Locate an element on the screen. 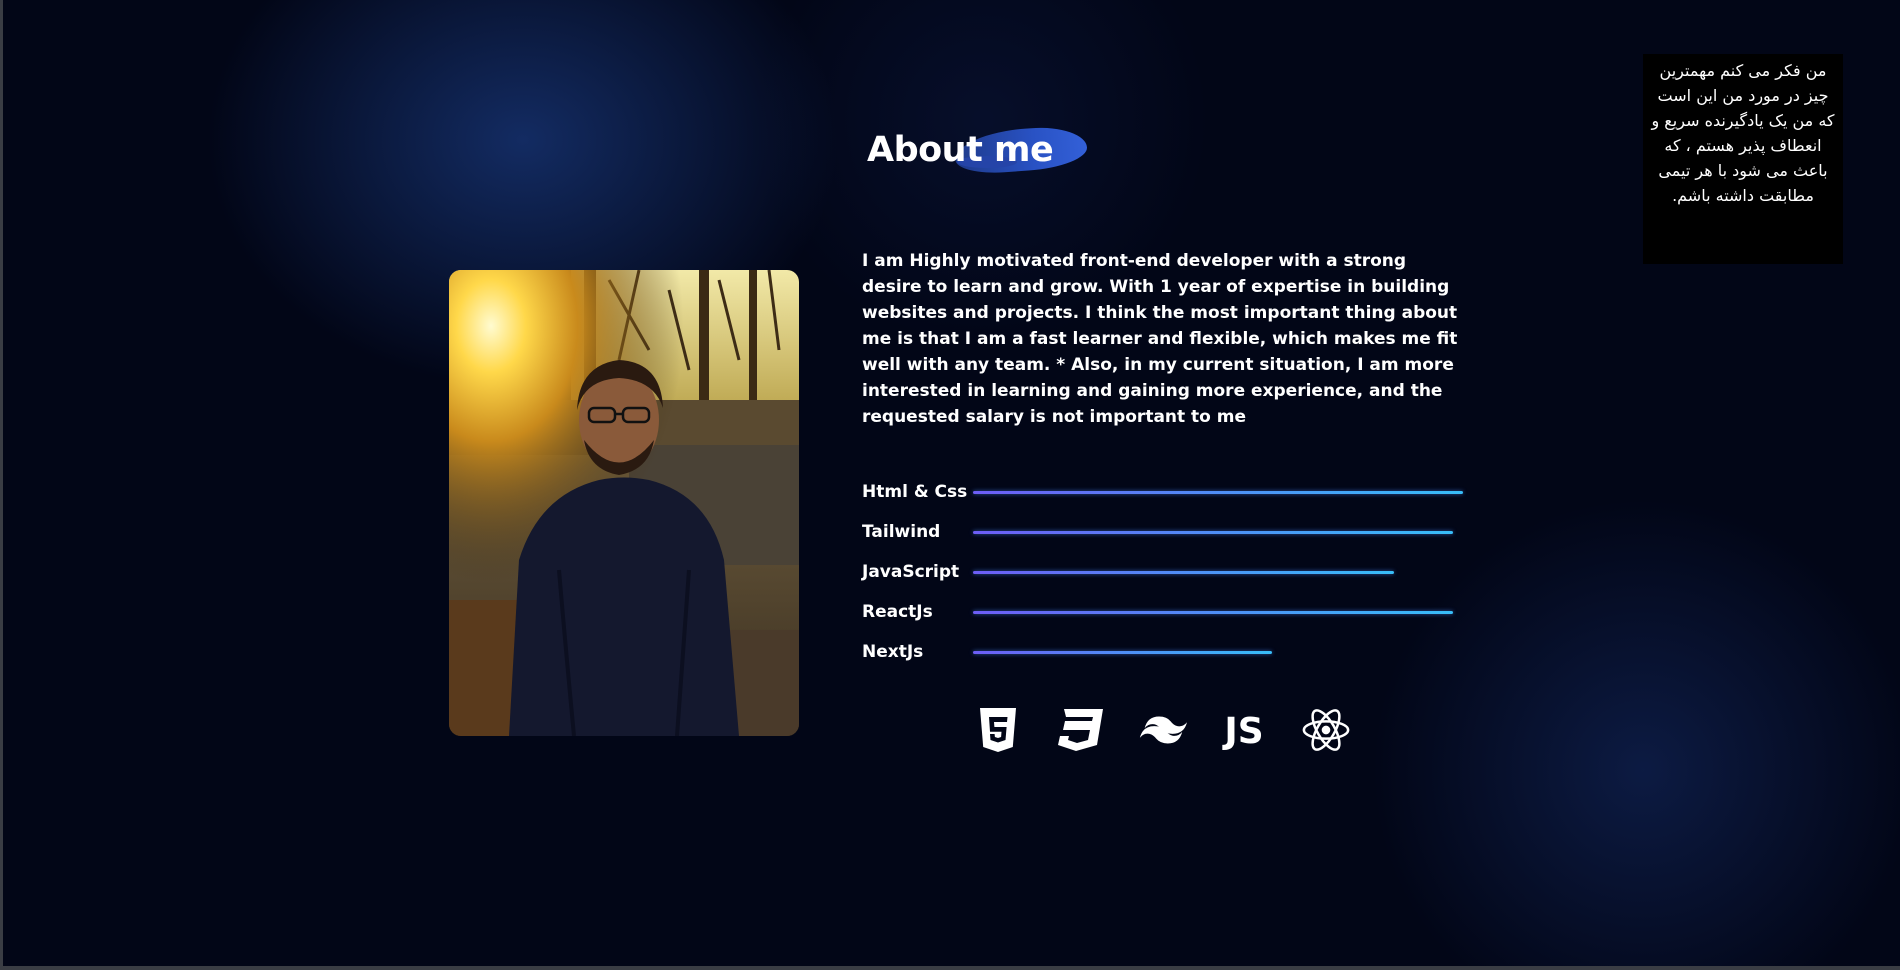 Image resolution: width=1900 pixels, height=970 pixels. skill-label: JavaScript is located at coordinates (911, 572).